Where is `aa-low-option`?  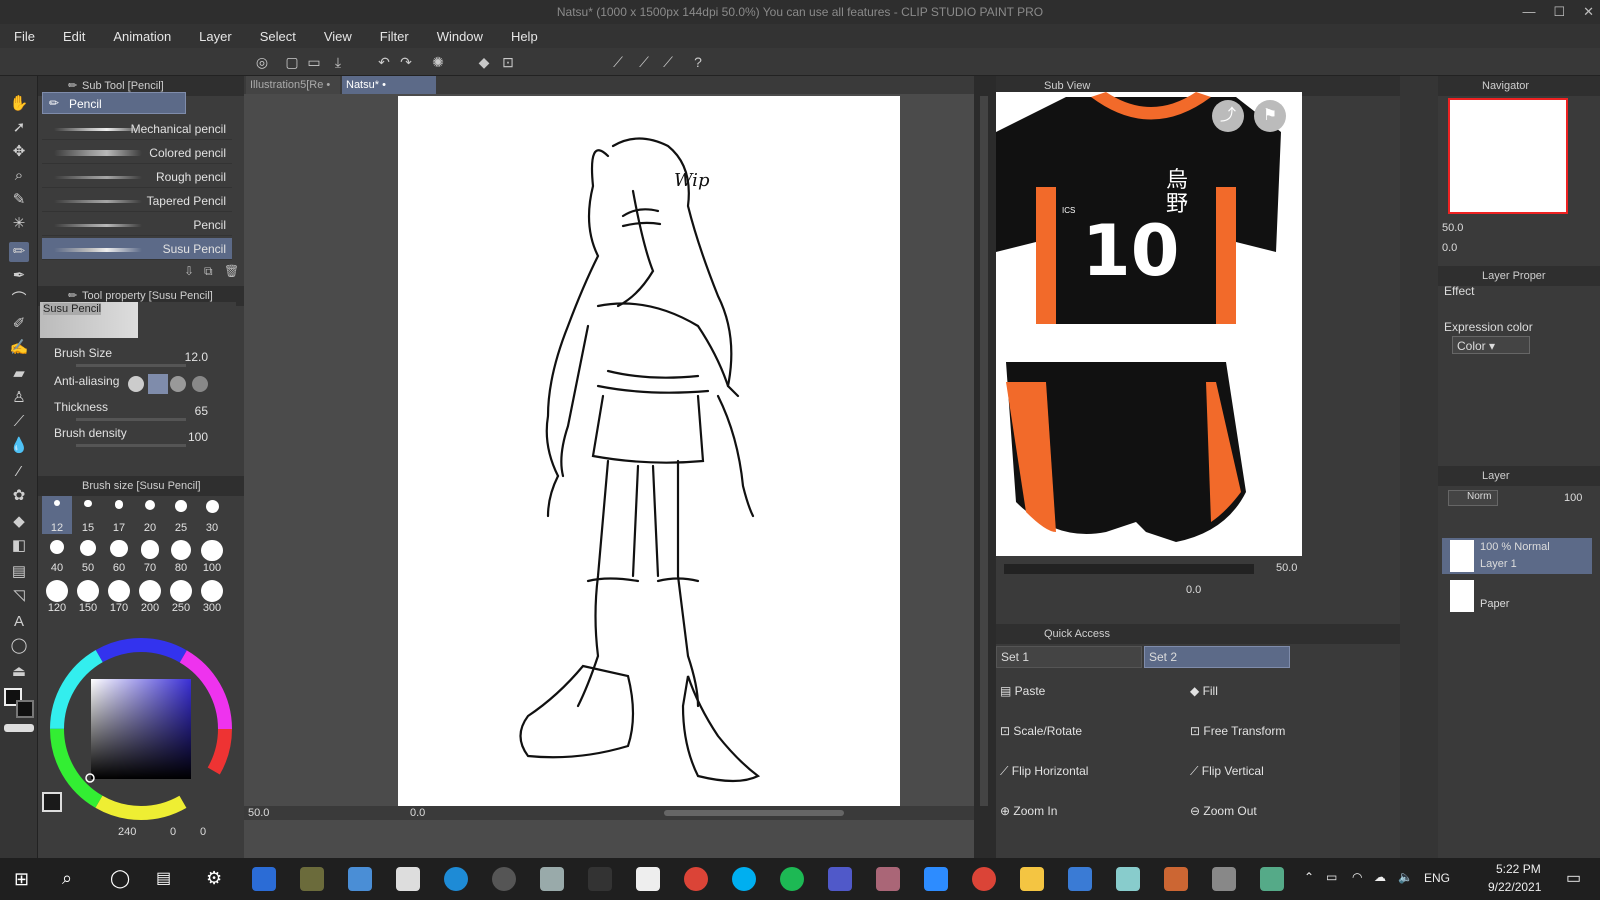 aa-low-option is located at coordinates (158, 384).